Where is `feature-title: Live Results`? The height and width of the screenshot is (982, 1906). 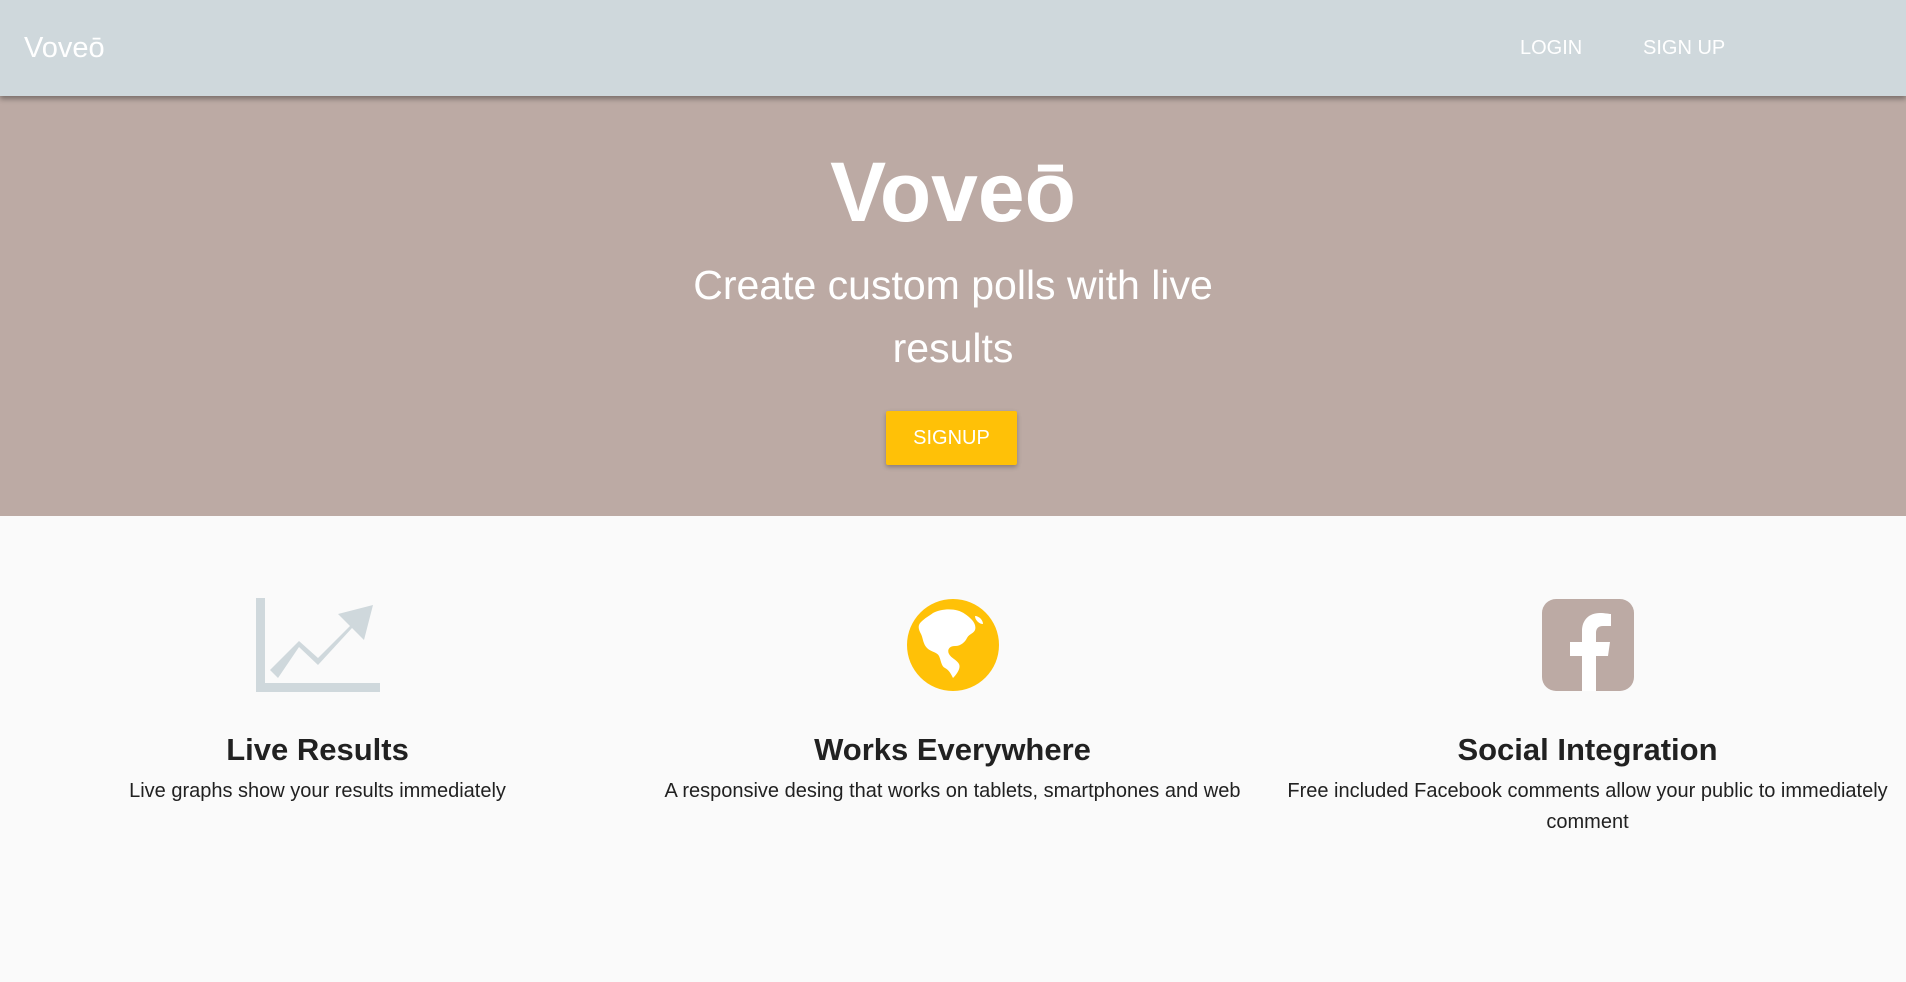 feature-title: Live Results is located at coordinates (317, 749).